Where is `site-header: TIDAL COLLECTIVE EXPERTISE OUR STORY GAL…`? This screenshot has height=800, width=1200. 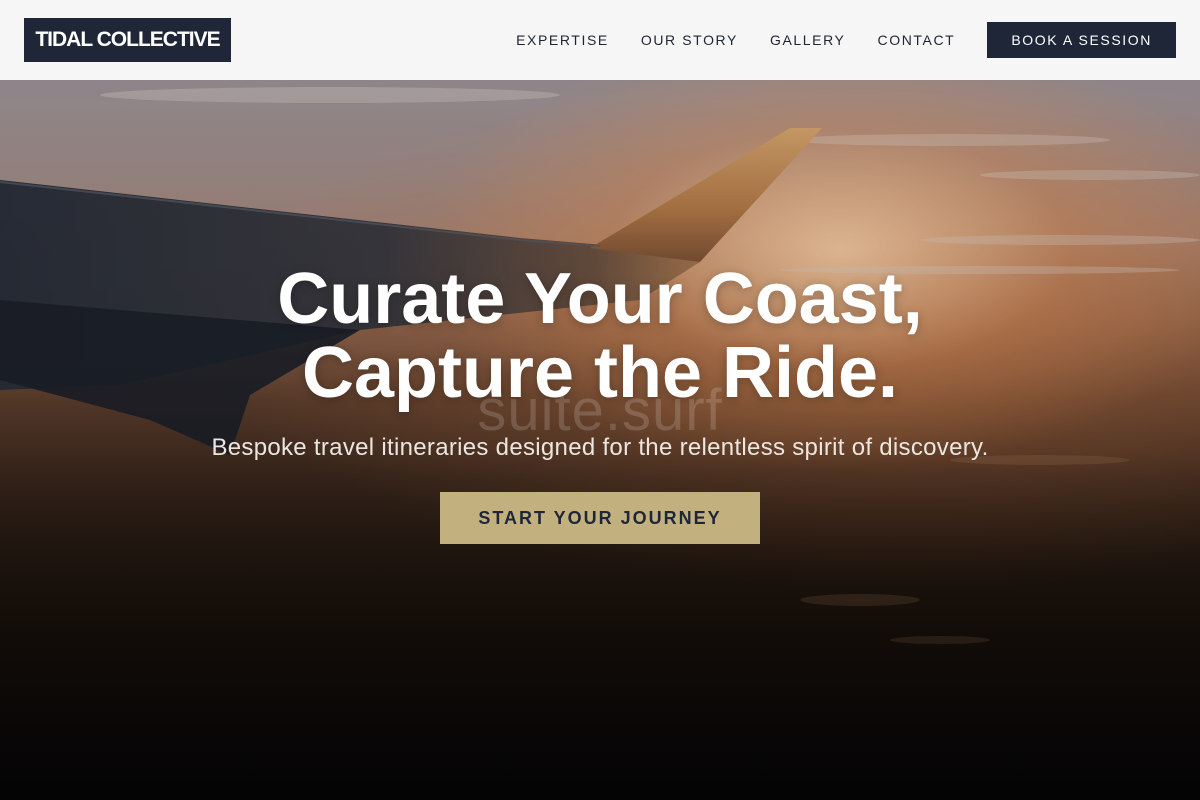
site-header: TIDAL COLLECTIVE EXPERTISE OUR STORY GAL… is located at coordinates (600, 40).